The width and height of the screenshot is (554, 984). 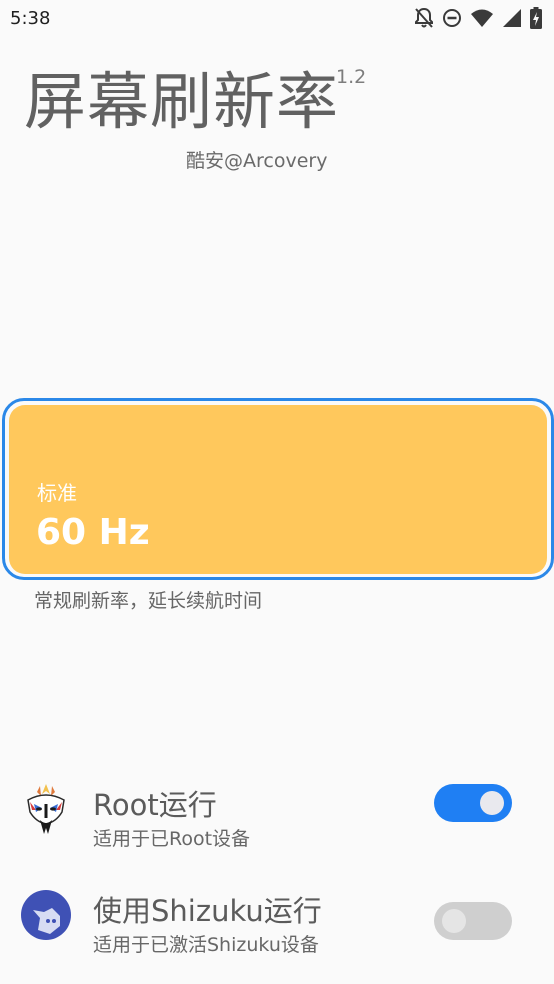 What do you see at coordinates (473, 921) in the screenshot?
I see `shizuku-toggle-switch` at bounding box center [473, 921].